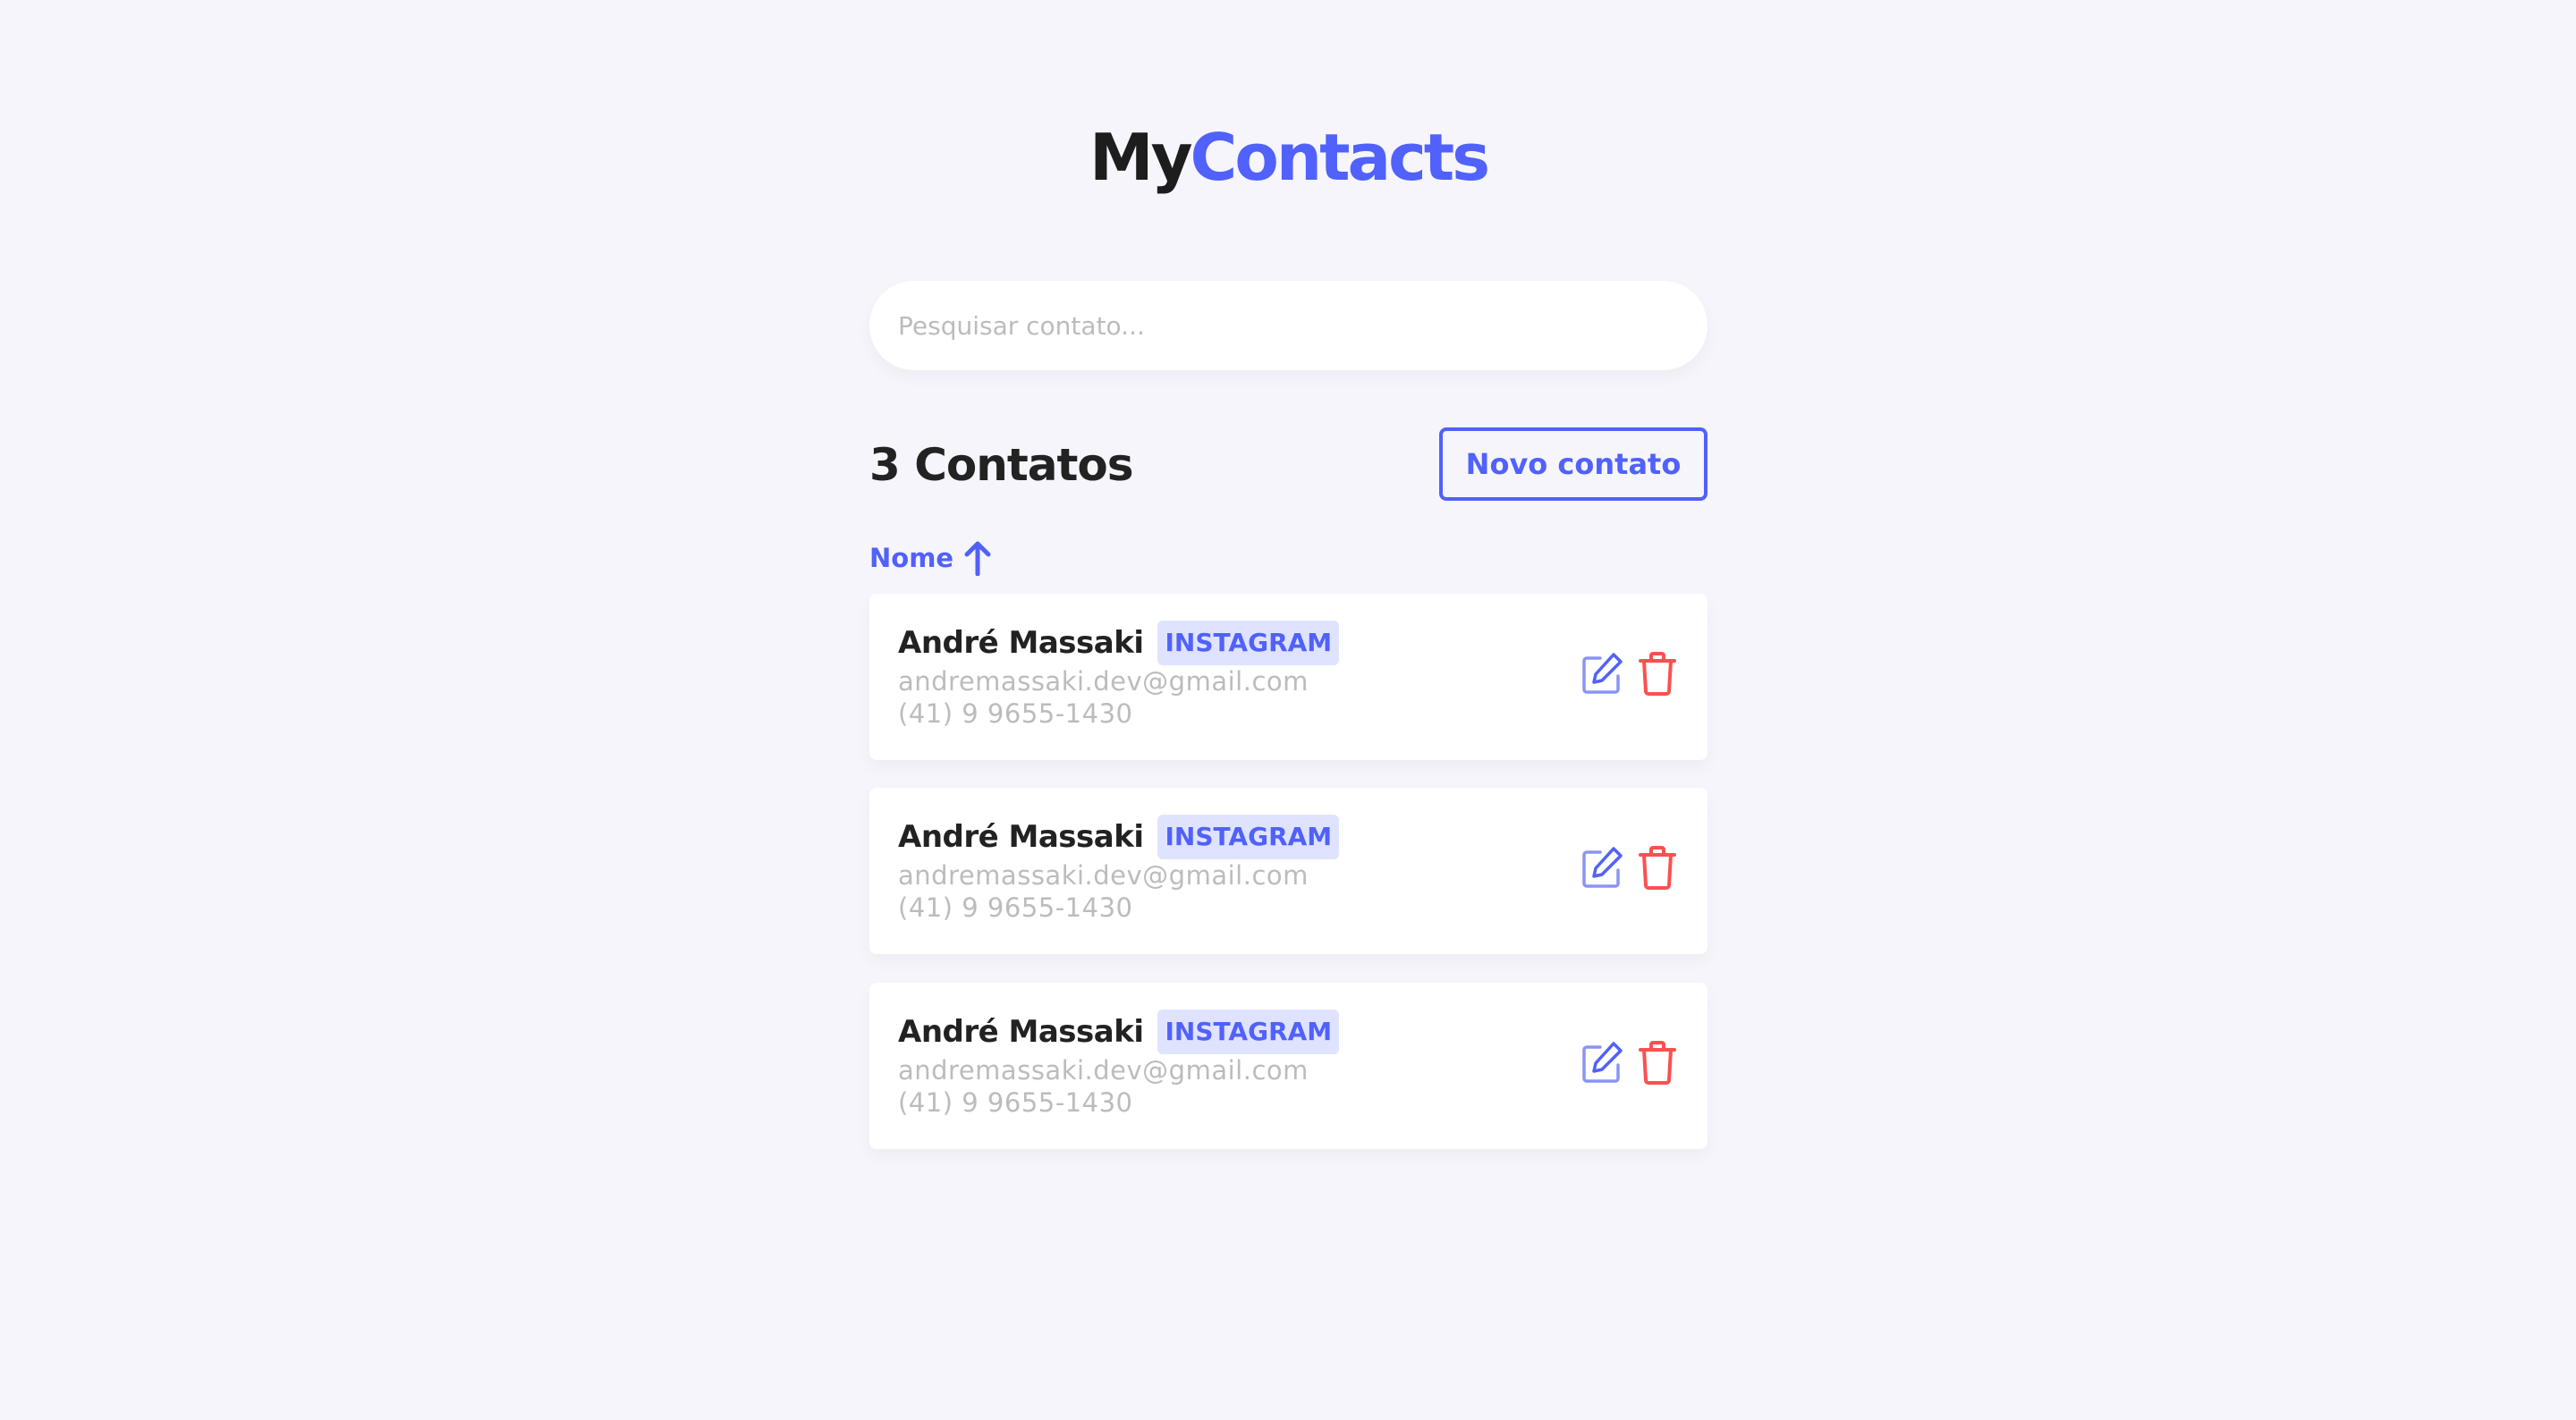  Describe the element at coordinates (1573, 464) in the screenshot. I see `new-contact-button: Novo contato` at that location.